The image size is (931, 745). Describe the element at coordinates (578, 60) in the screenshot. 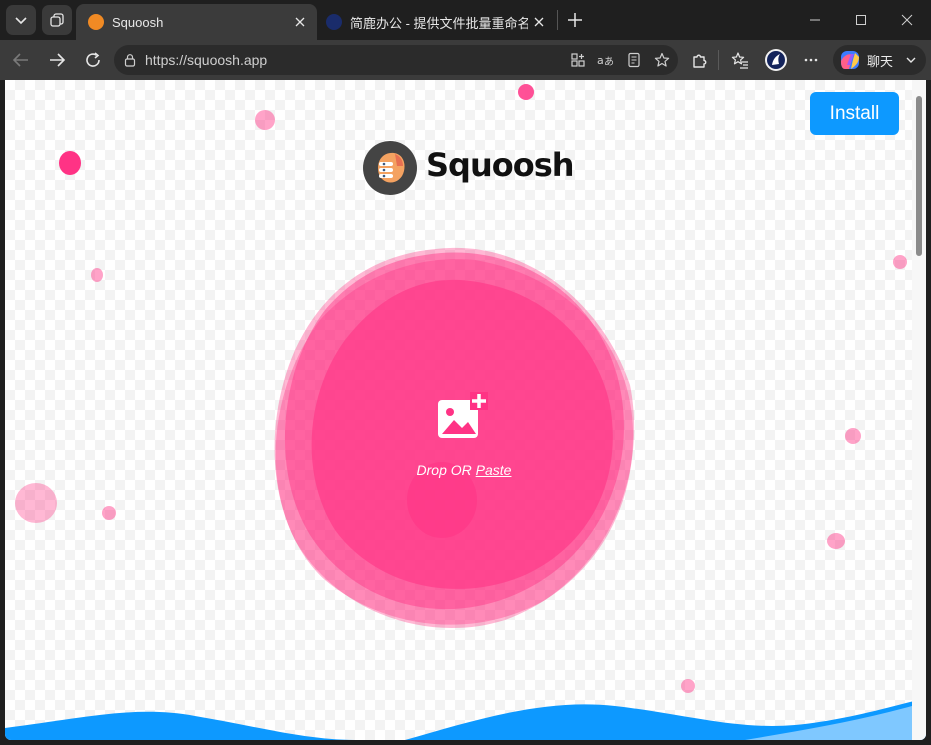

I see `app-grid-icon` at that location.